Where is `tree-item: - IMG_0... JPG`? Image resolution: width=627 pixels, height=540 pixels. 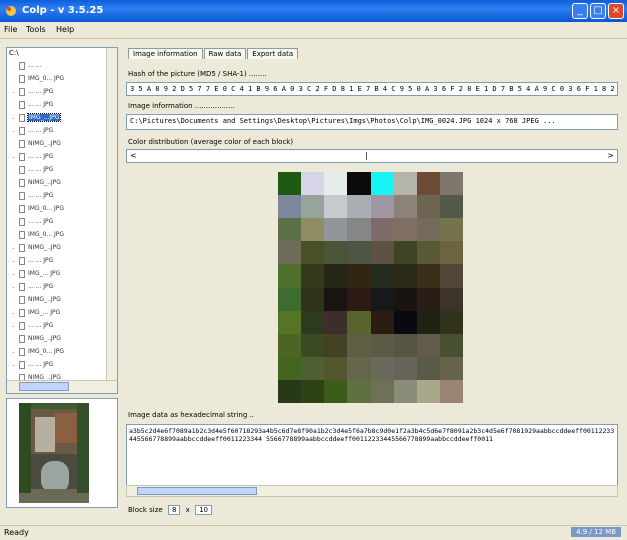
tree-item: - IMG_0... JPG is located at coordinates (56, 353).